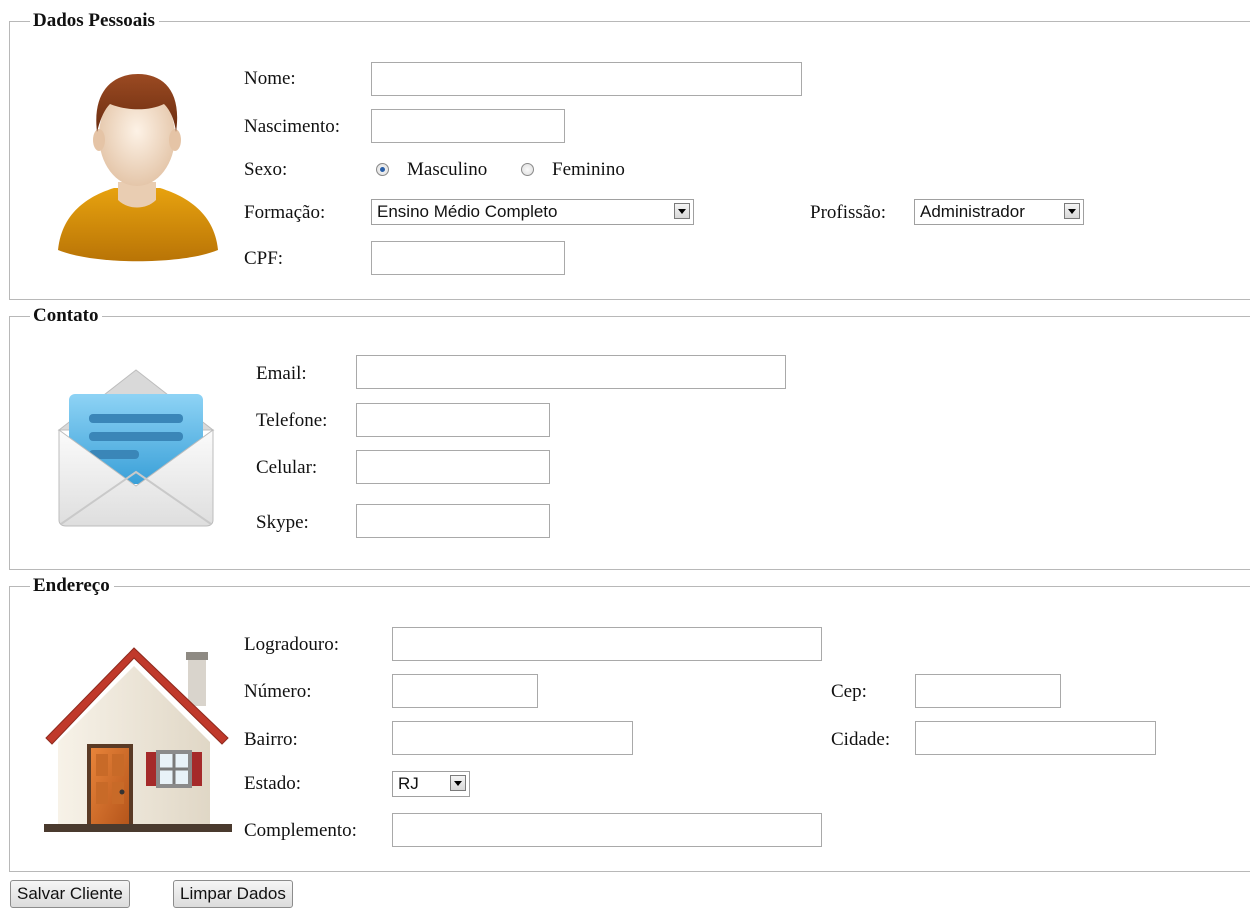  I want to click on numero-label: Número:, so click(278, 691).